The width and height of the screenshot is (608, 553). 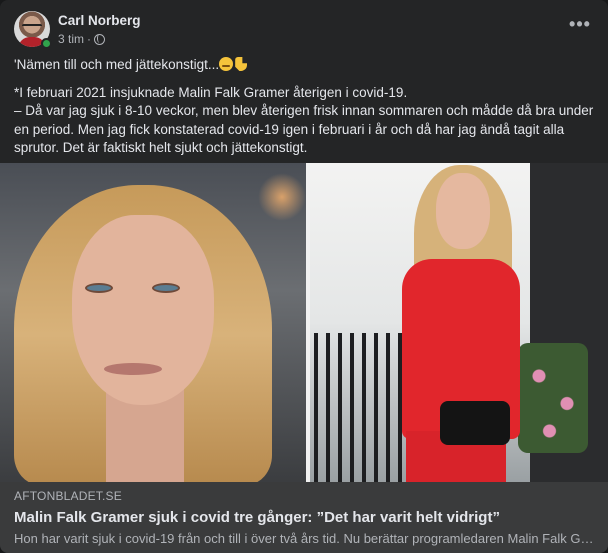 I want to click on more-options-icon: •••, so click(x=580, y=24).